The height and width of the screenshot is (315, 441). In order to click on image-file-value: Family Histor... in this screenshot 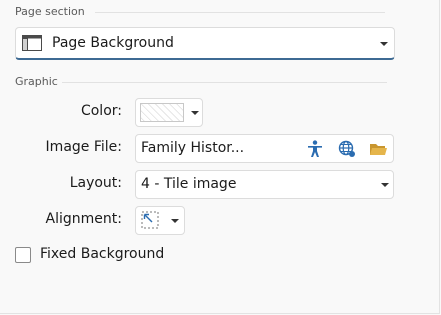, I will do `click(193, 148)`.